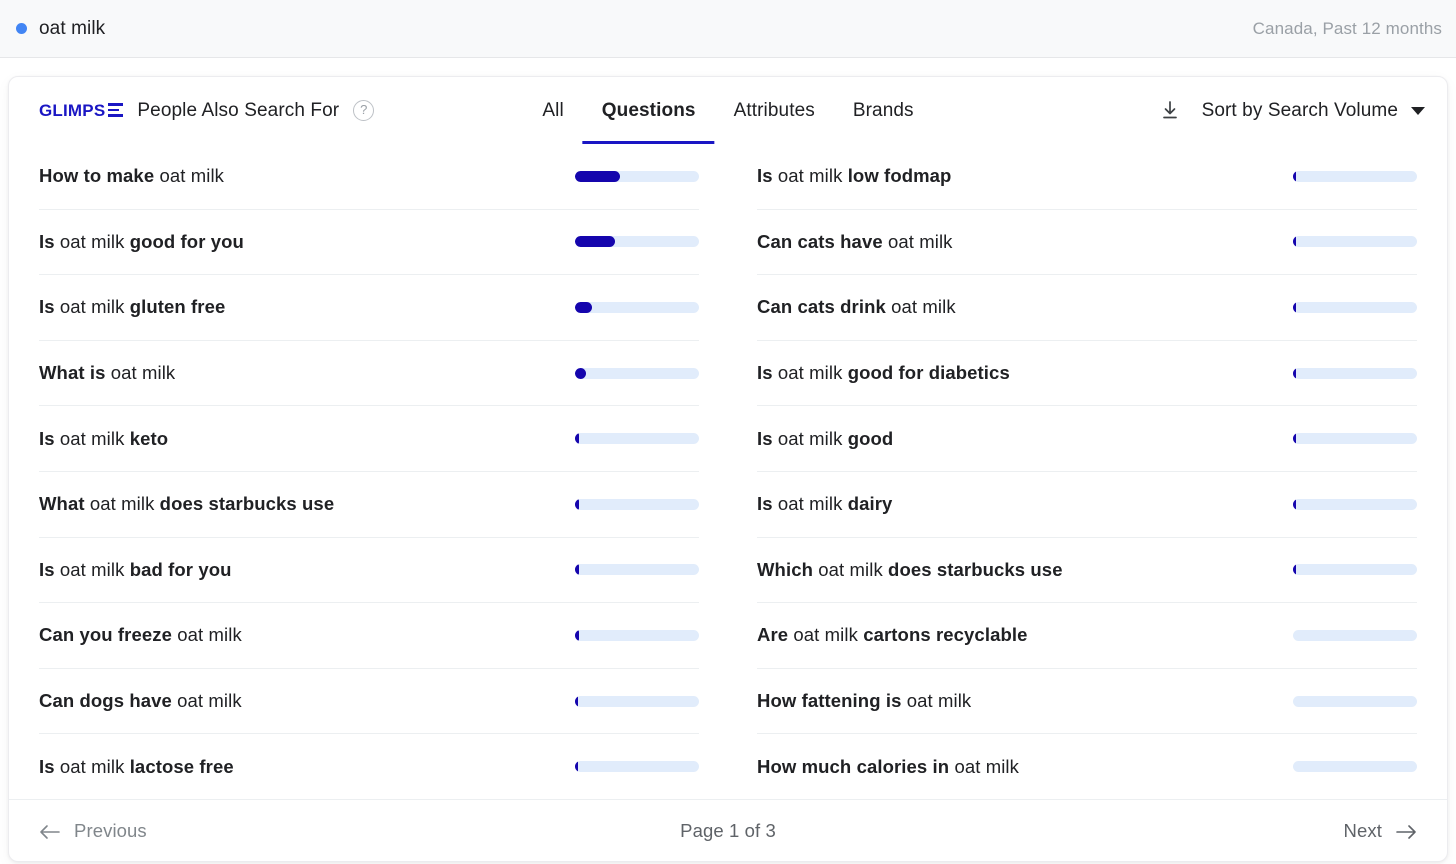 Image resolution: width=1456 pixels, height=864 pixels. Describe the element at coordinates (299, 439) in the screenshot. I see `query-text: Is oat milk keto` at that location.